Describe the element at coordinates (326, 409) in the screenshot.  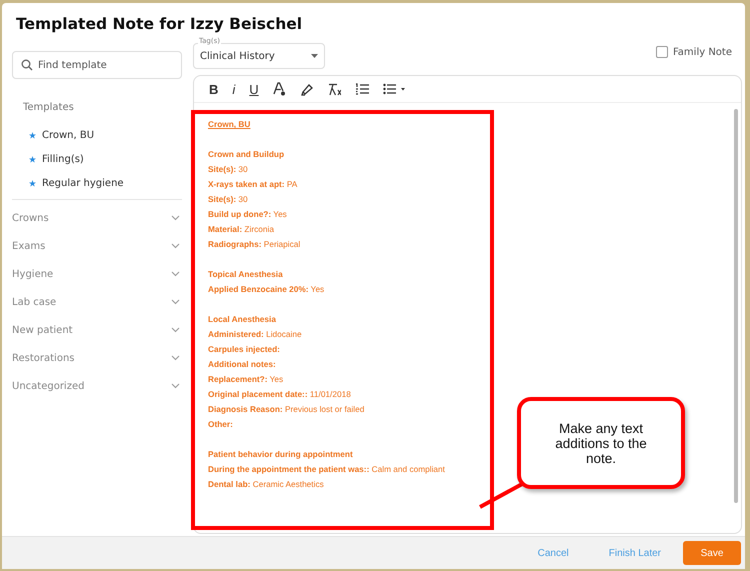
I see `note-field: Diagnosis Reason: Previous lost or failed` at that location.